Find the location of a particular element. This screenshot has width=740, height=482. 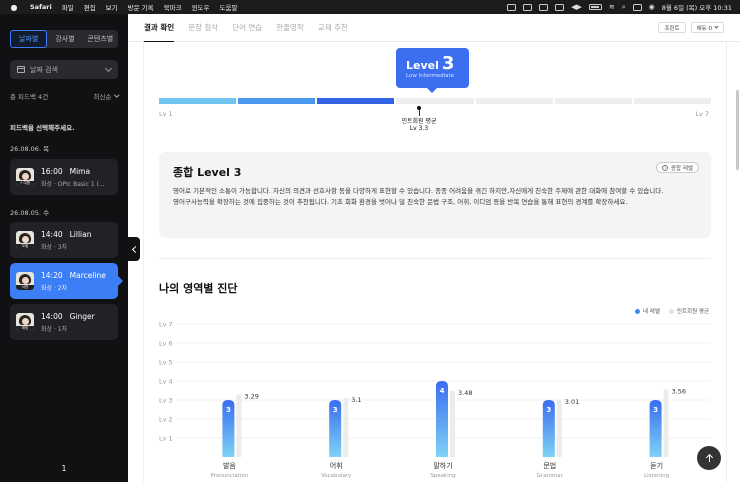

screen-icon is located at coordinates (512, 7).